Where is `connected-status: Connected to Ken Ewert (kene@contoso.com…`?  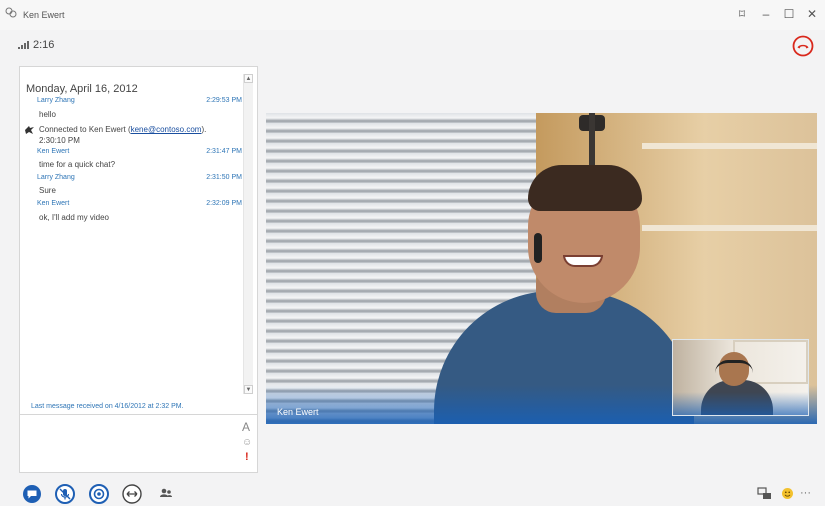 connected-status: Connected to Ken Ewert (kene@contoso.com… is located at coordinates (122, 129).